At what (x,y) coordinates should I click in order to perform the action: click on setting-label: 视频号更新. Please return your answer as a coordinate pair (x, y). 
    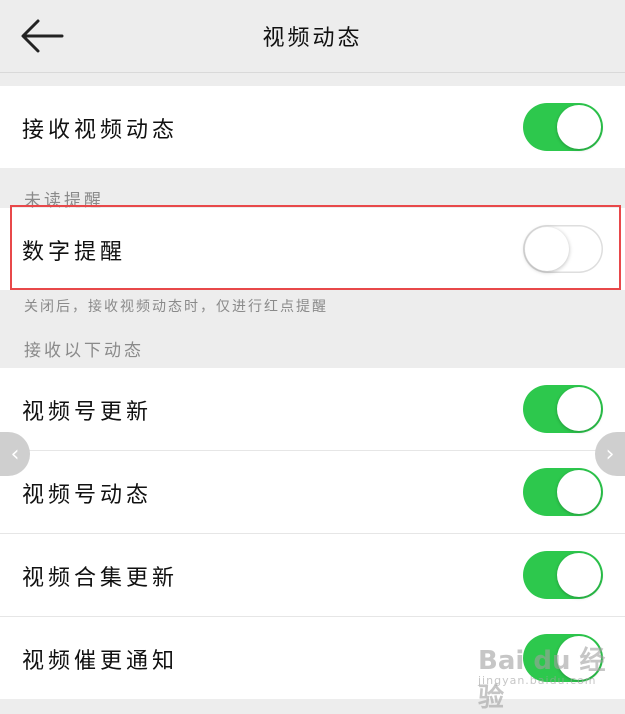
    Looking at the image, I should click on (87, 412).